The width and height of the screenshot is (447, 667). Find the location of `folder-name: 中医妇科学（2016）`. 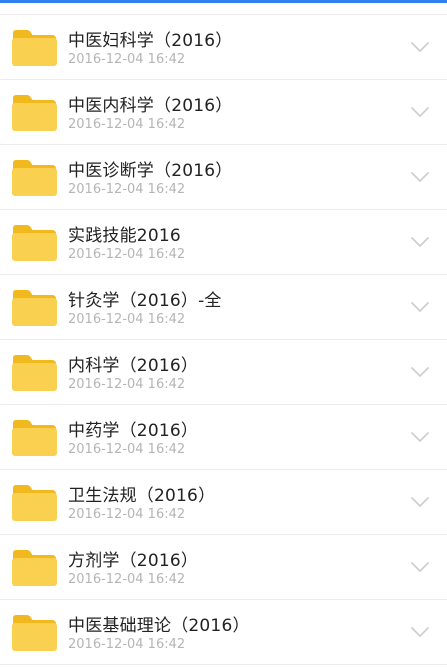

folder-name: 中医妇科学（2016） is located at coordinates (150, 41).